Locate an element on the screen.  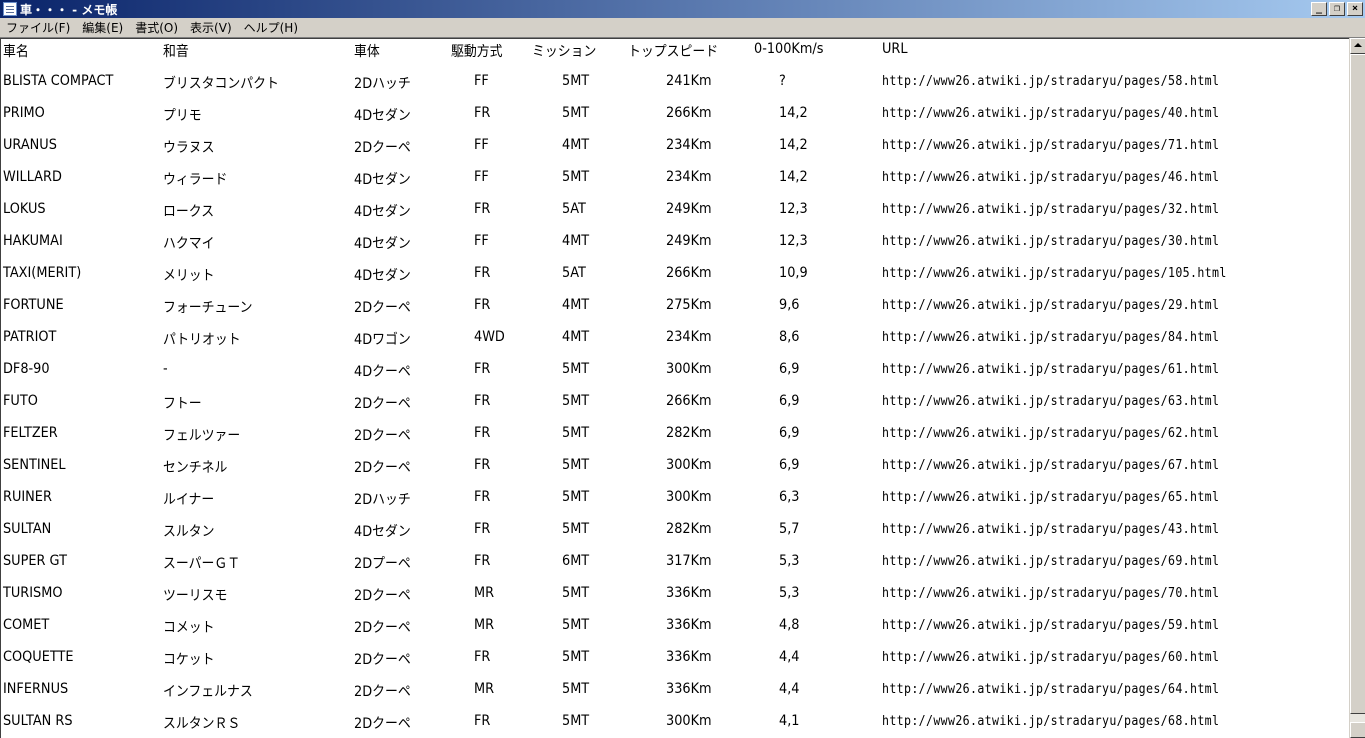
cell-jp: センチネル is located at coordinates (195, 468).